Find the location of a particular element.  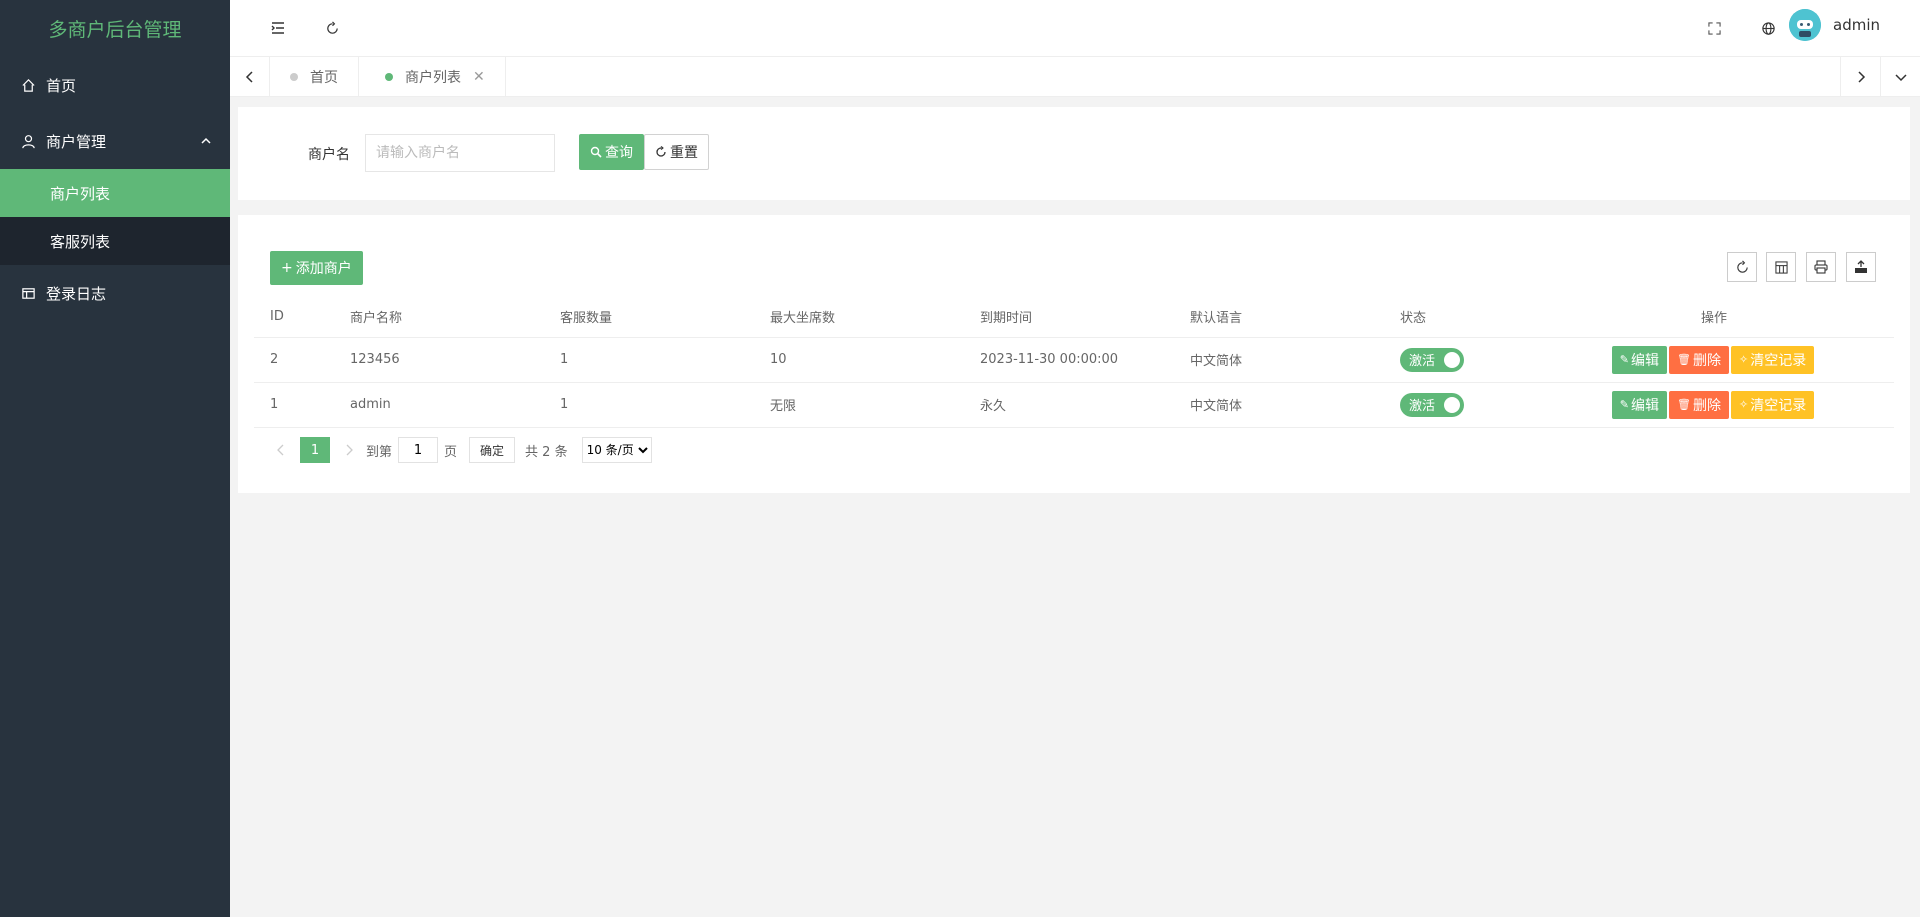

export-icon is located at coordinates (1861, 267).